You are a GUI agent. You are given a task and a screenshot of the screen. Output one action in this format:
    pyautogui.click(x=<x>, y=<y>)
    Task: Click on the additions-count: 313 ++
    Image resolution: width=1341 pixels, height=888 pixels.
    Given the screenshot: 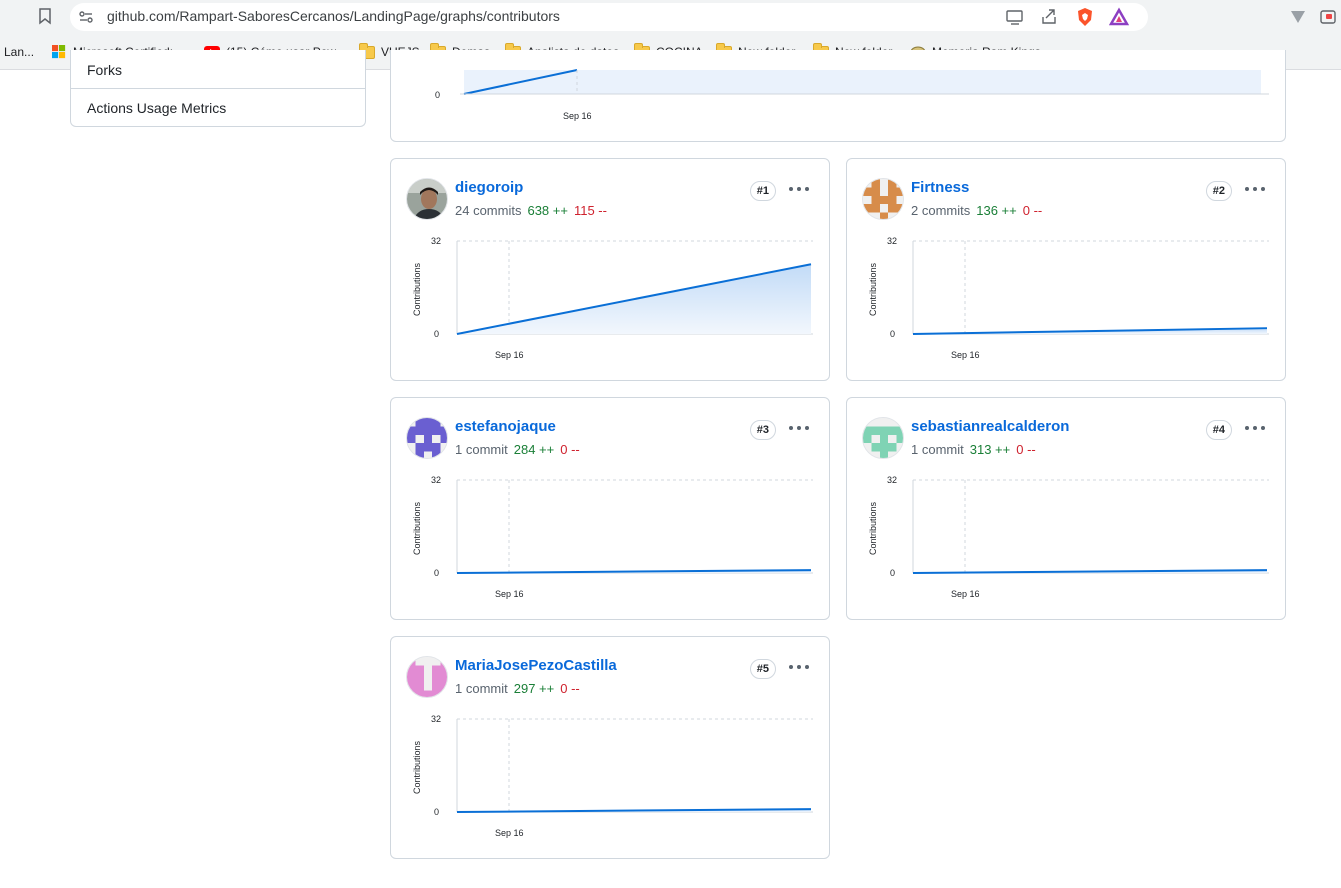 What is the action you would take?
    pyautogui.click(x=990, y=449)
    